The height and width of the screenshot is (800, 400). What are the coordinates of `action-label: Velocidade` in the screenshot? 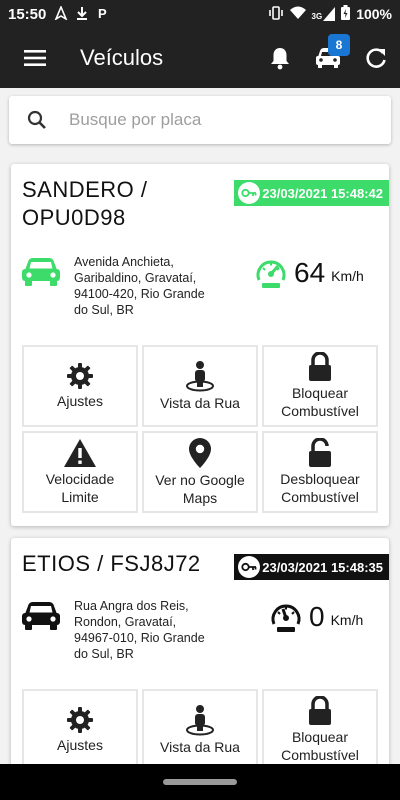 It's located at (80, 479).